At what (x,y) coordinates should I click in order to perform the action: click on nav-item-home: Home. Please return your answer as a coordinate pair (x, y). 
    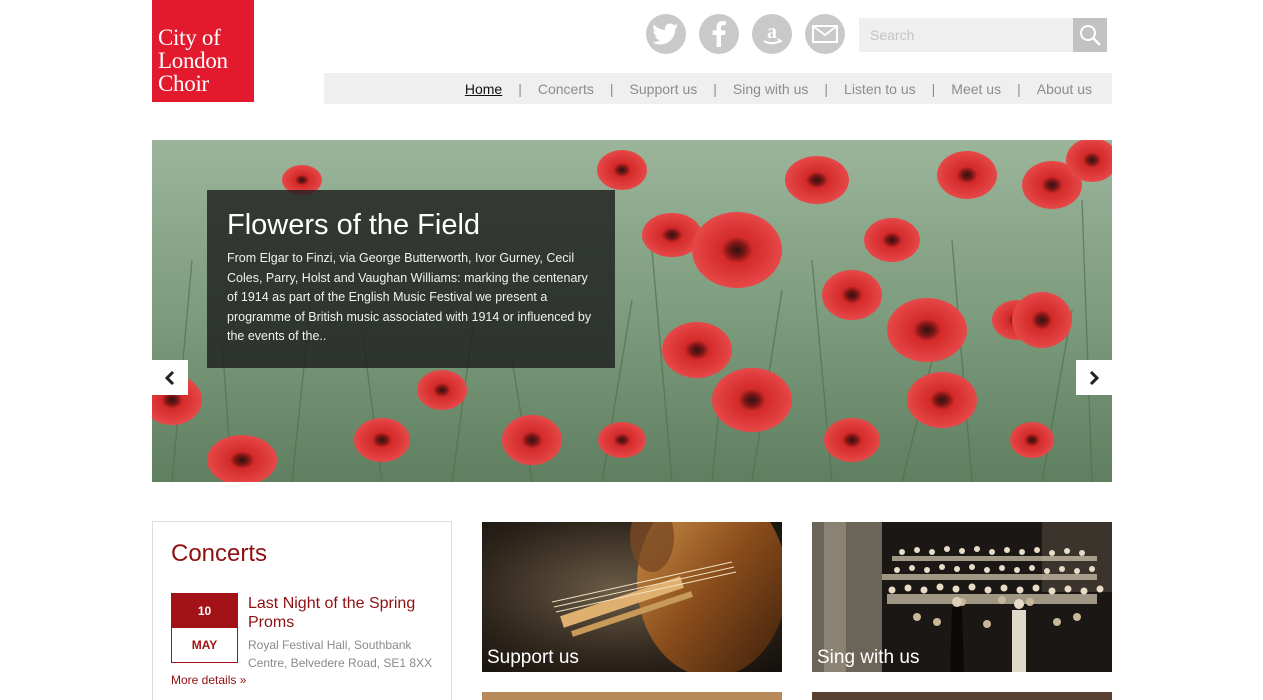
    Looking at the image, I should click on (483, 89).